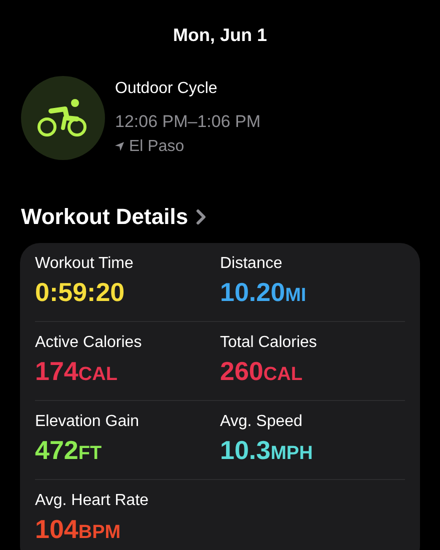 This screenshot has width=440, height=550. Describe the element at coordinates (166, 89) in the screenshot. I see `workout-name: Outdoor Cycle` at that location.